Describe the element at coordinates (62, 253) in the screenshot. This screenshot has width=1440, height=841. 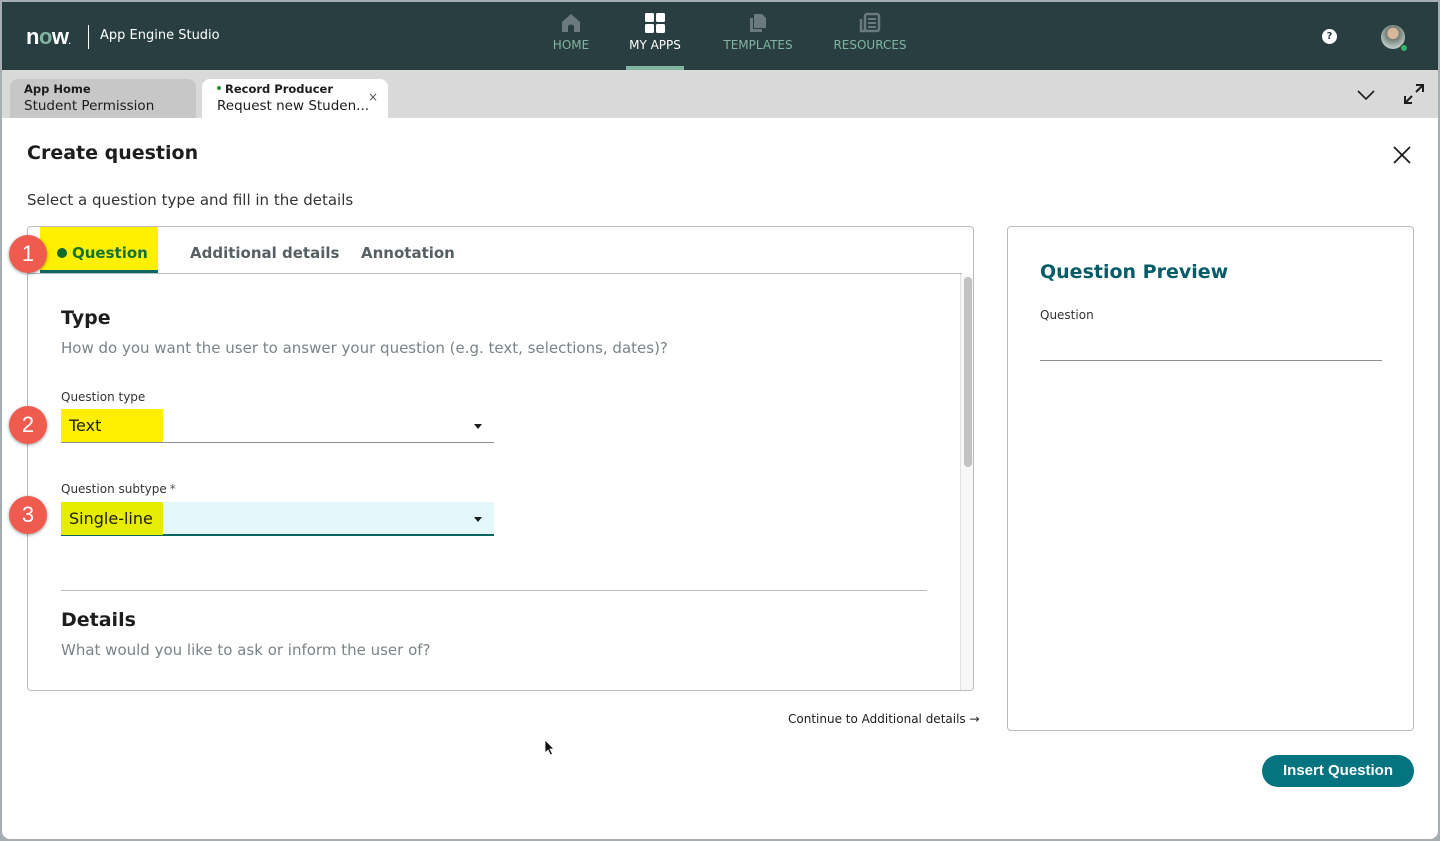
I see `status-dot-icon` at that location.